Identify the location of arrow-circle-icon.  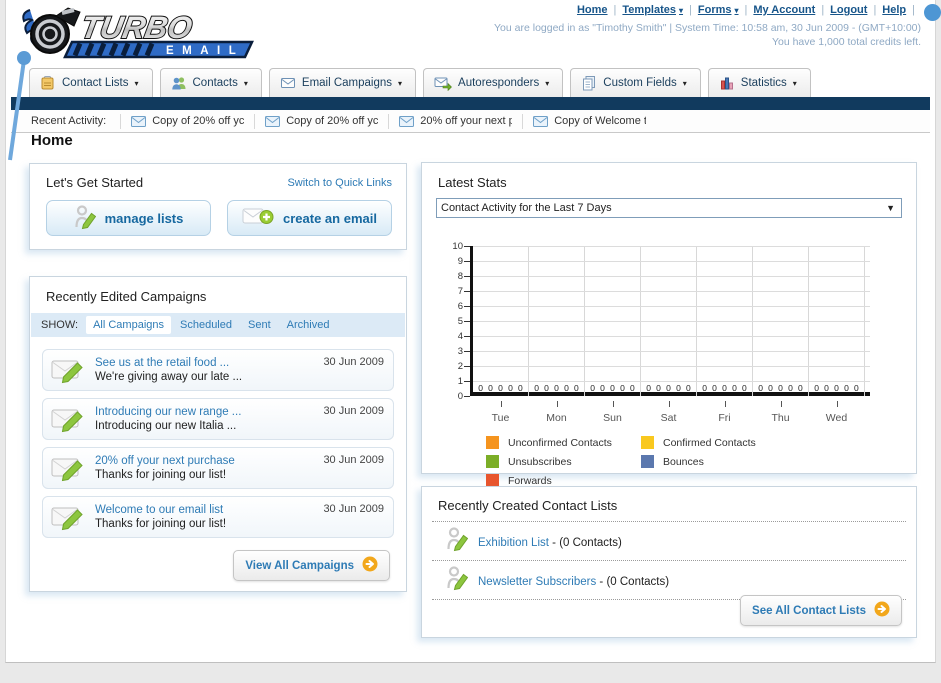
(370, 565).